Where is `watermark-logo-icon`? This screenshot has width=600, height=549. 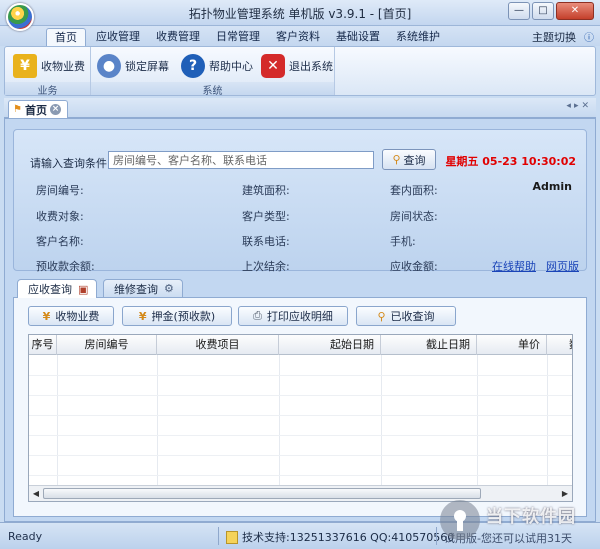
watermark-logo-icon is located at coordinates (460, 520).